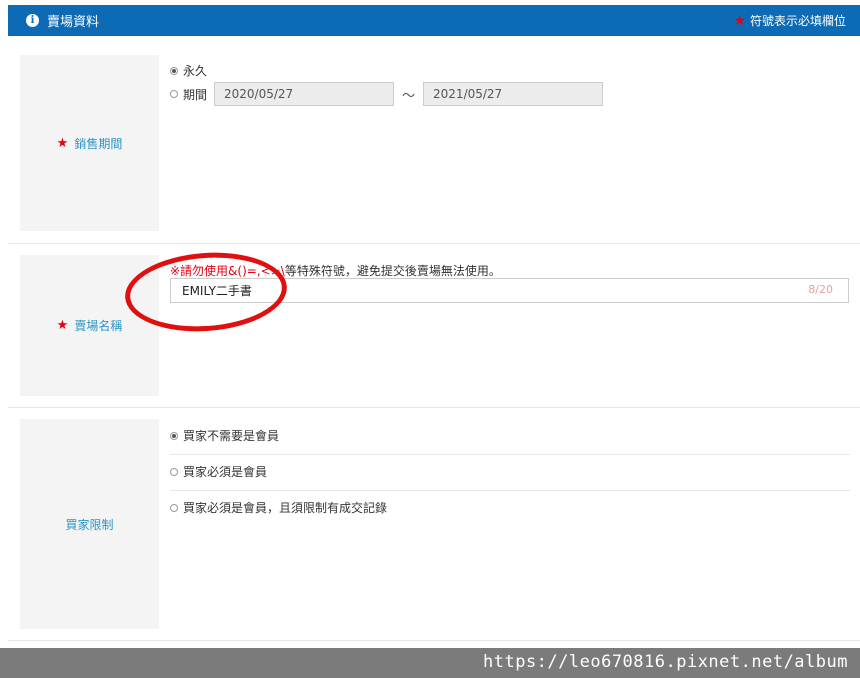 The height and width of the screenshot is (678, 860). I want to click on sale-period-label: ★ 銷售期間, so click(89, 143).